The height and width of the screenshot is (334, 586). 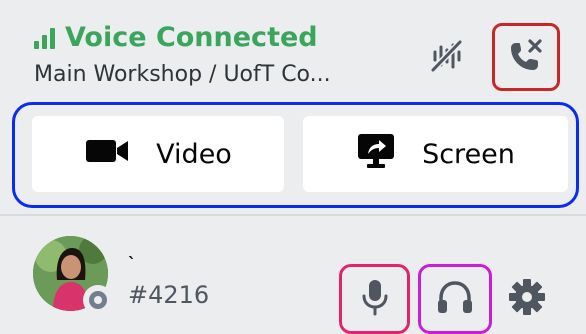 I want to click on voice-status: Voice Connected, so click(x=176, y=37).